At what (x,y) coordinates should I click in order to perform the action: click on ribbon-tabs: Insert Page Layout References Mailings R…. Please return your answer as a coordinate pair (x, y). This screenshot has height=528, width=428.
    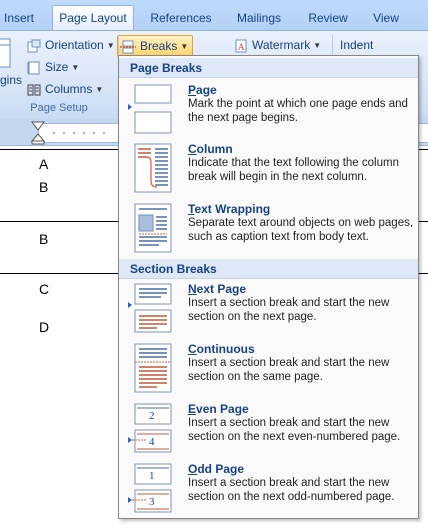
    Looking at the image, I should click on (214, 15).